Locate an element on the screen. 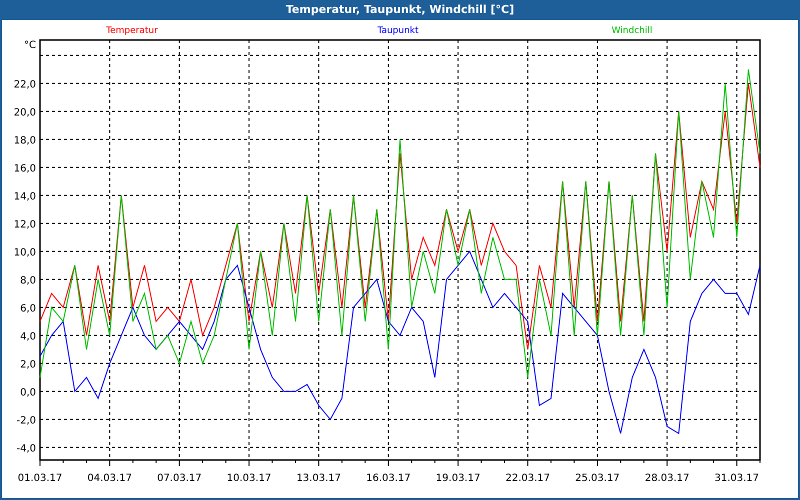  legend-label: Temperatur is located at coordinates (132, 31).